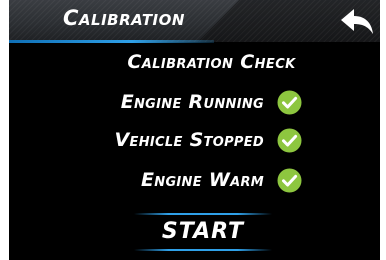 The height and width of the screenshot is (260, 386). What do you see at coordinates (111, 41) in the screenshot?
I see `header-accent-line` at bounding box center [111, 41].